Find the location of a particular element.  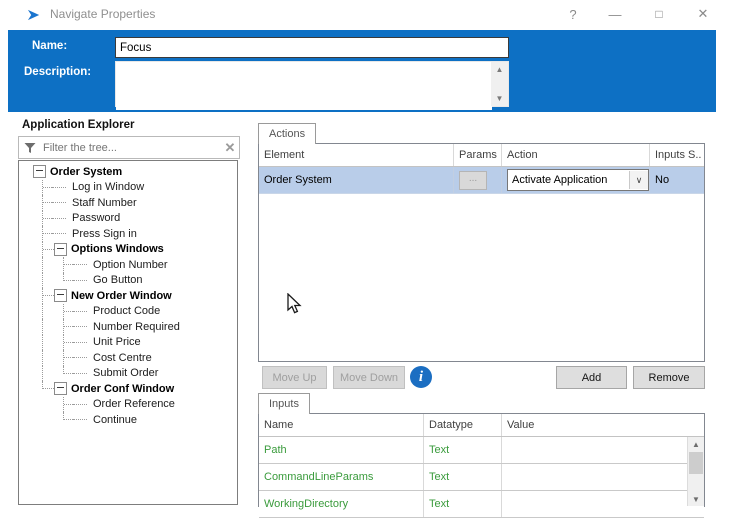

tree-item-staff-number: Staff Number is located at coordinates (128, 203).